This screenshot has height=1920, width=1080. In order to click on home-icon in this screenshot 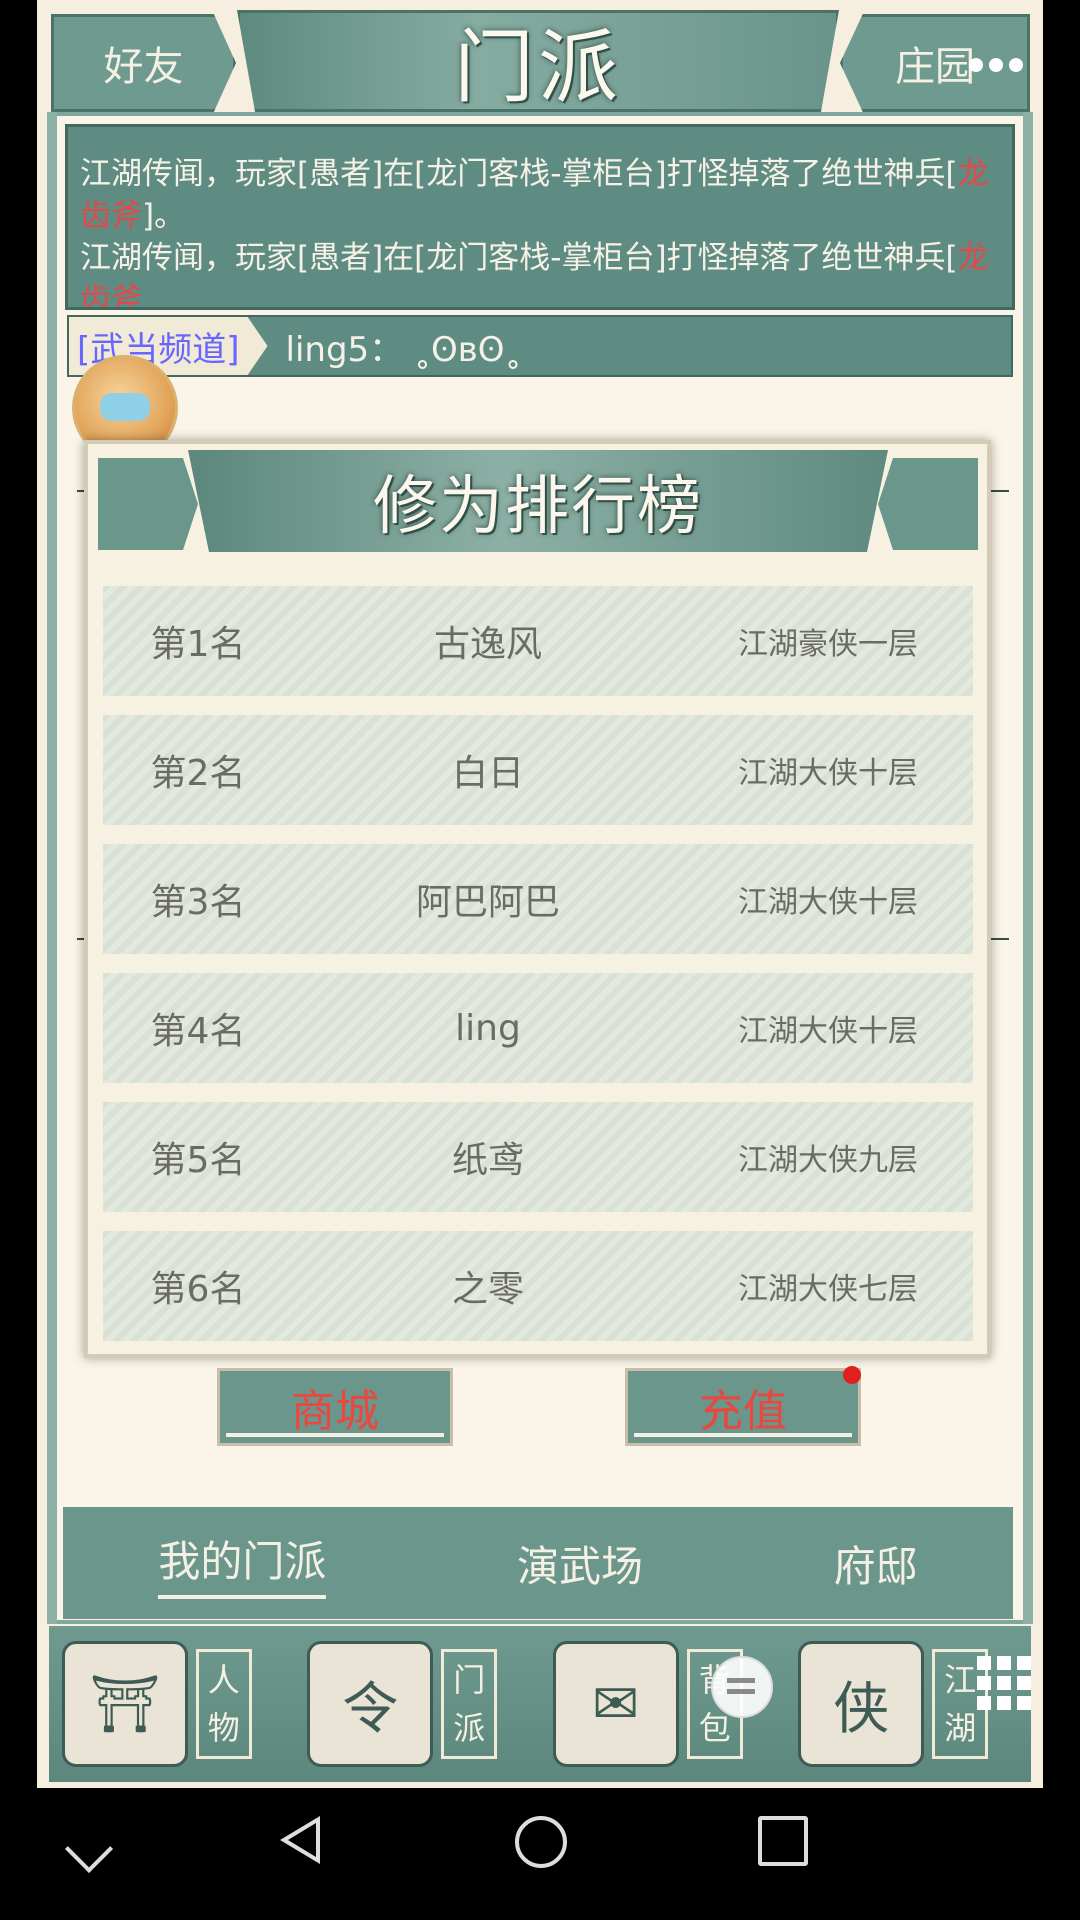, I will do `click(541, 1842)`.